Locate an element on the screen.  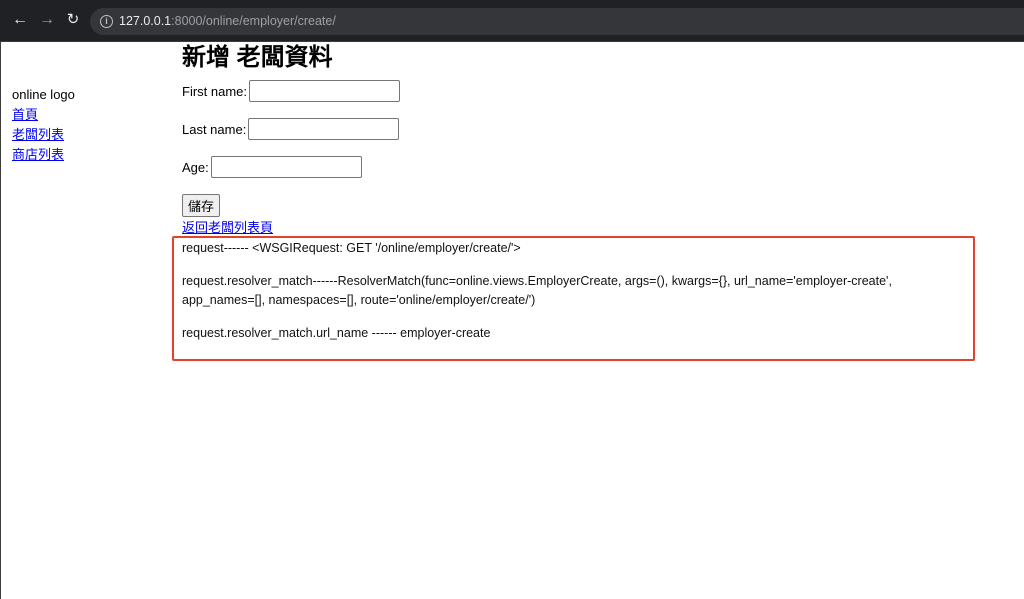
first-name-row: First name: is located at coordinates (291, 91).